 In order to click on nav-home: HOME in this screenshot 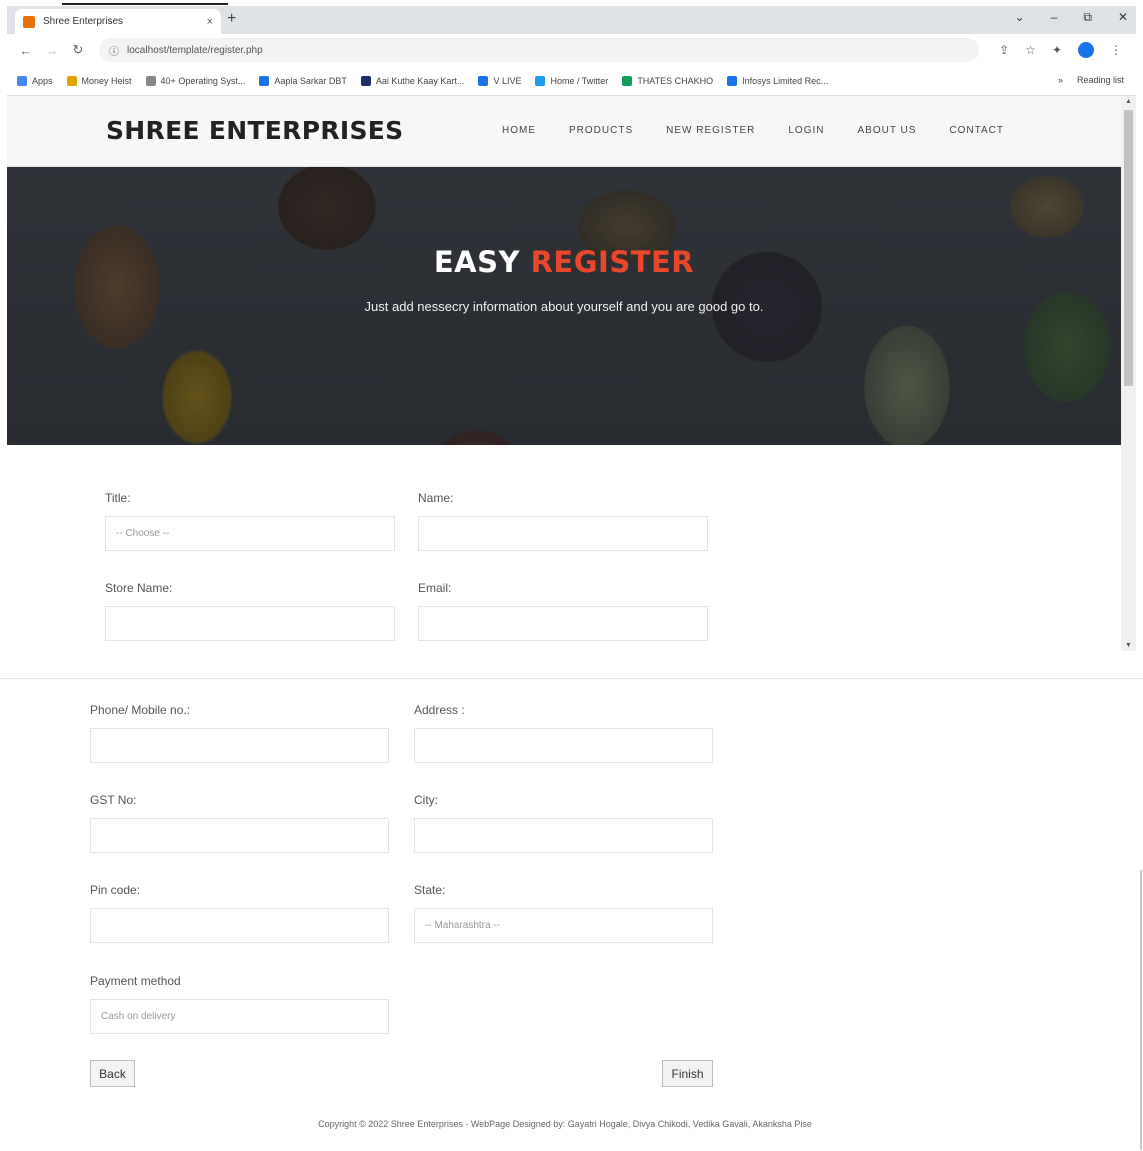, I will do `click(519, 130)`.